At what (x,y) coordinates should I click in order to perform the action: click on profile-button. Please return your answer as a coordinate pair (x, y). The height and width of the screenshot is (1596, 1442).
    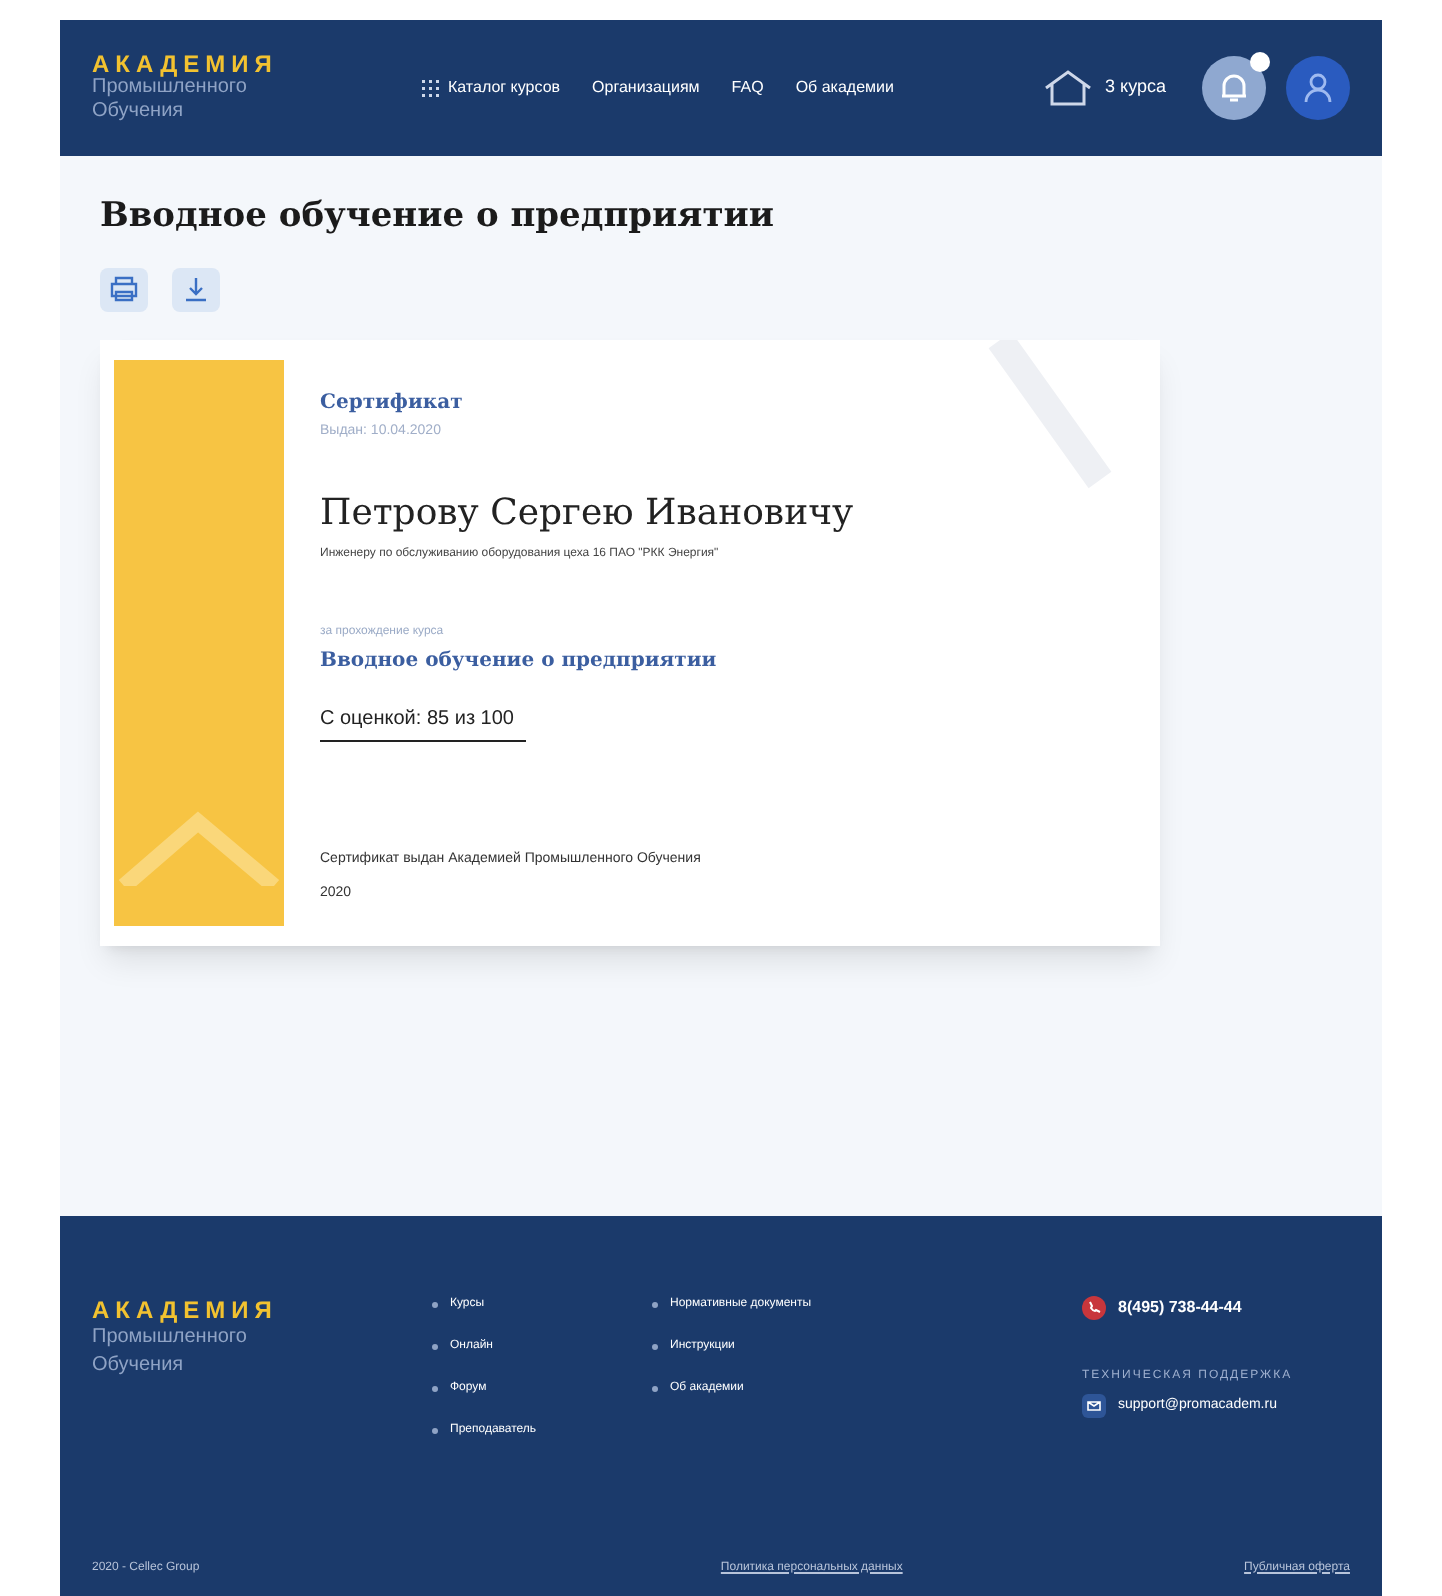
    Looking at the image, I should click on (1318, 88).